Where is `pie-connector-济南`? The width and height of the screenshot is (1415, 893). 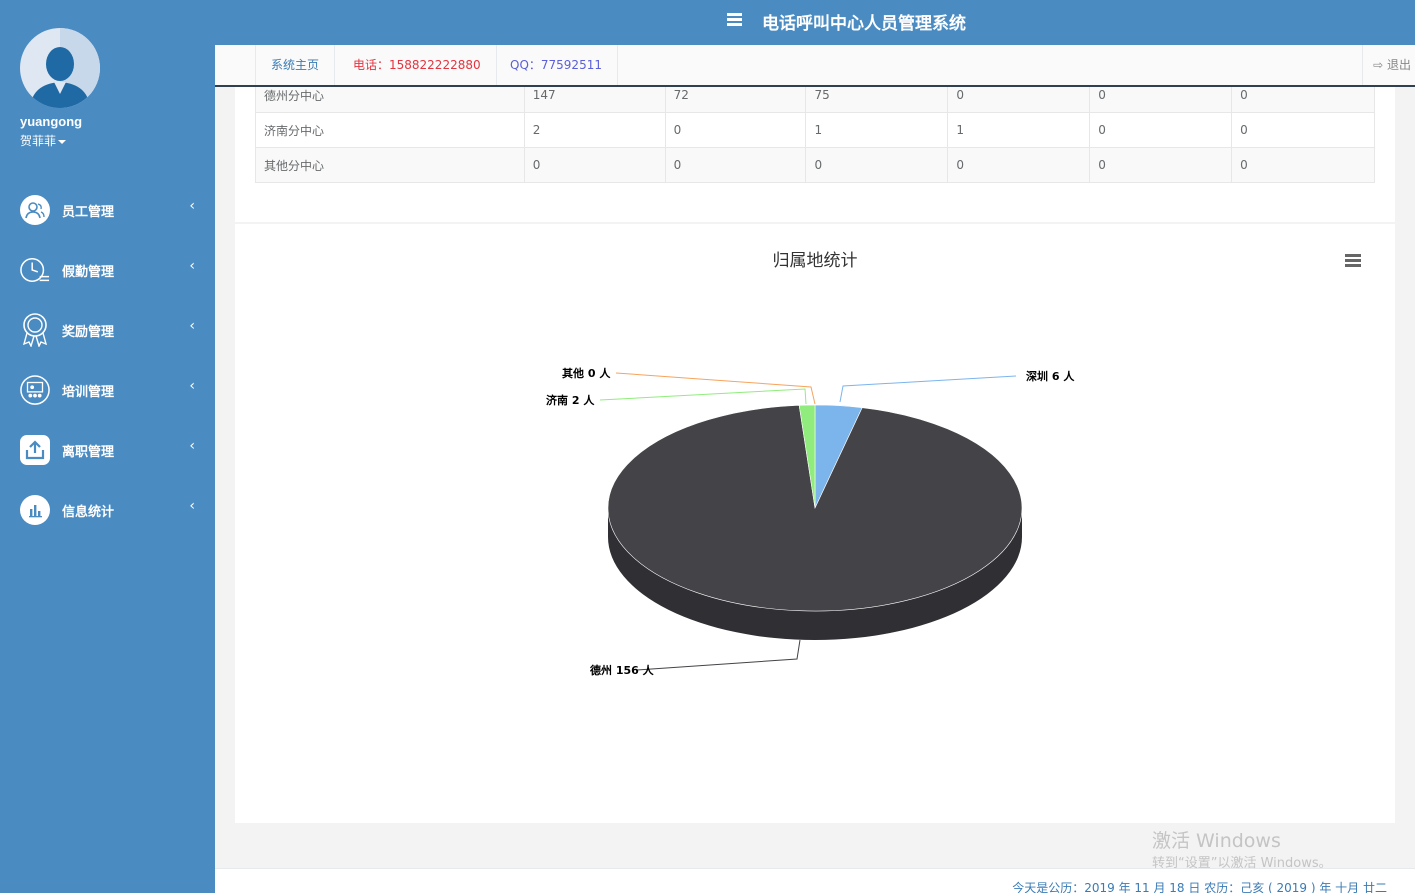 pie-connector-济南 is located at coordinates (703, 396).